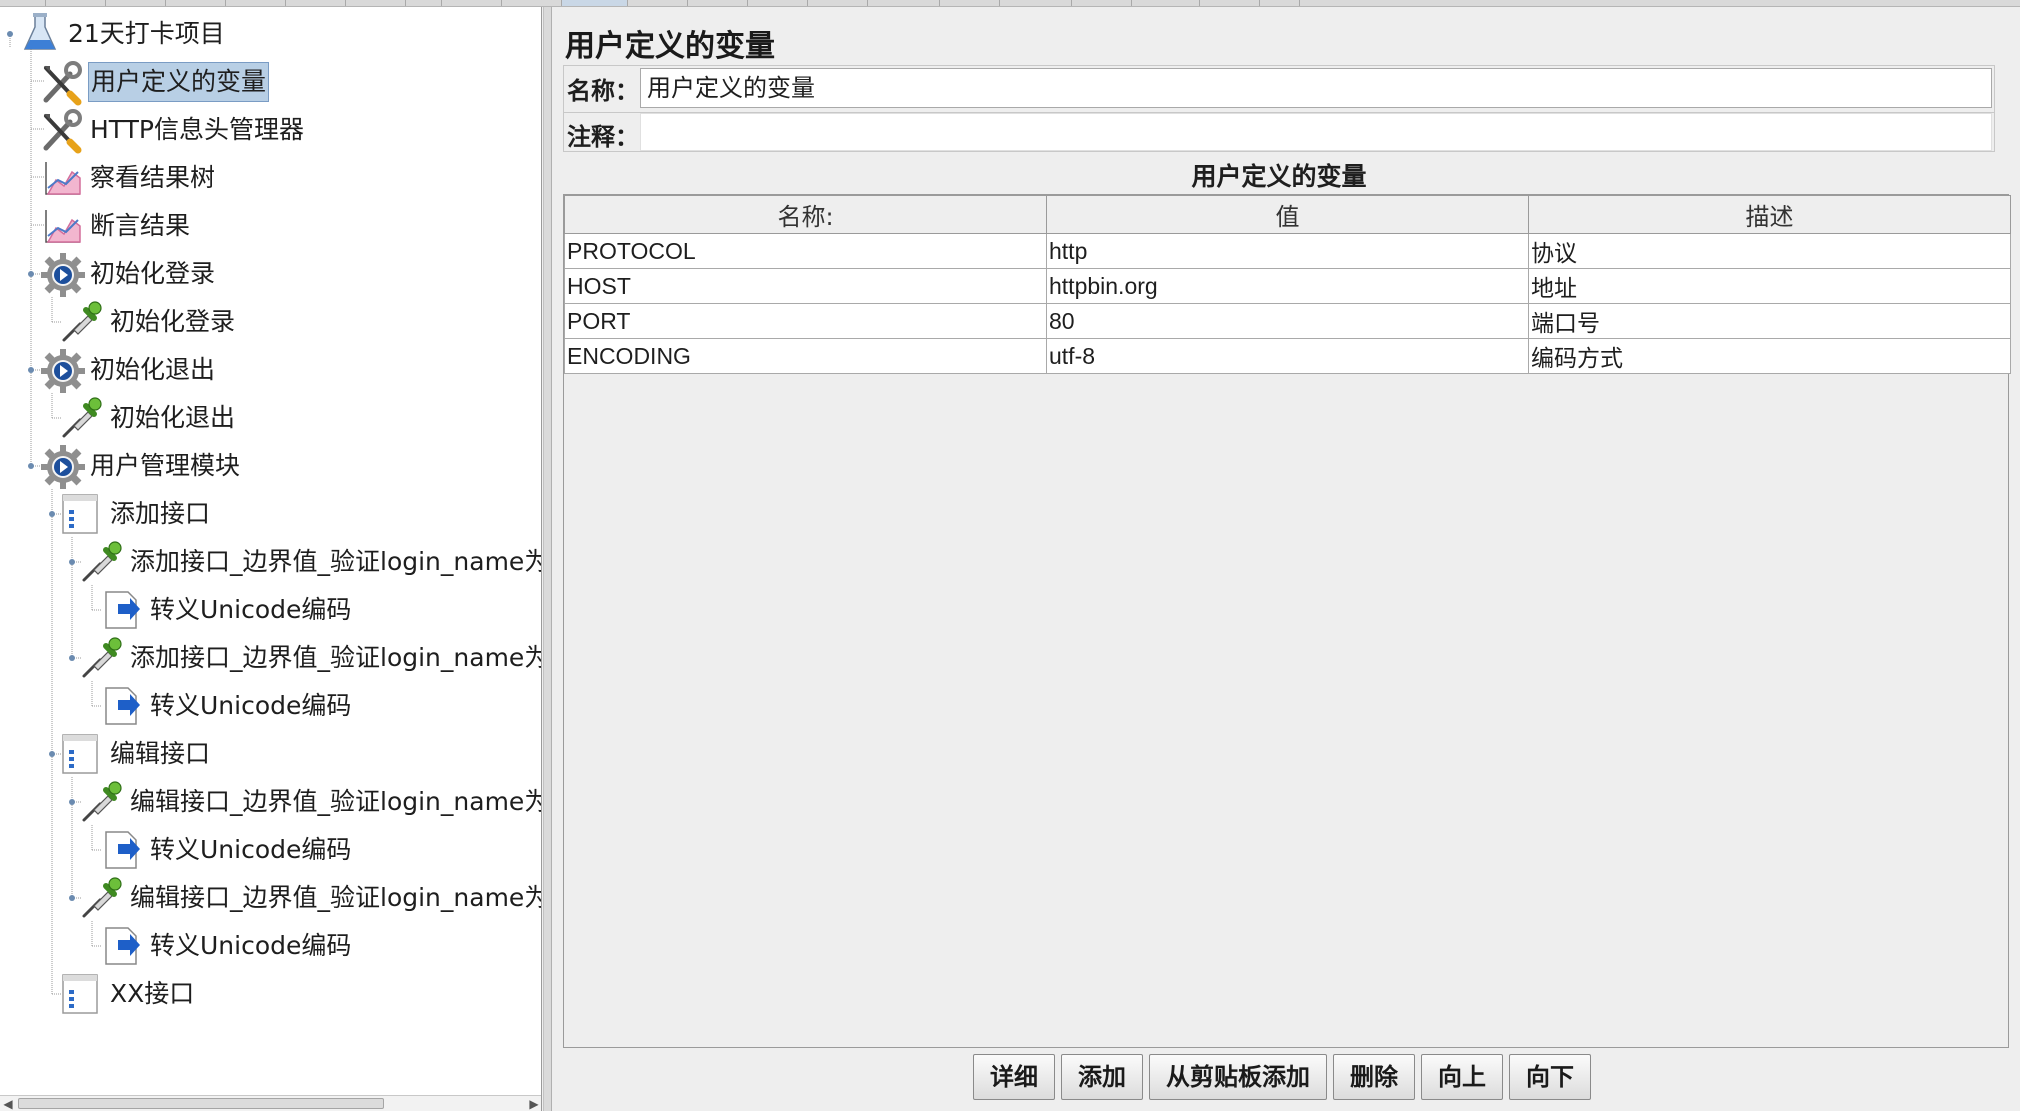  What do you see at coordinates (1462, 1077) in the screenshot?
I see `move-up-button: 向上` at bounding box center [1462, 1077].